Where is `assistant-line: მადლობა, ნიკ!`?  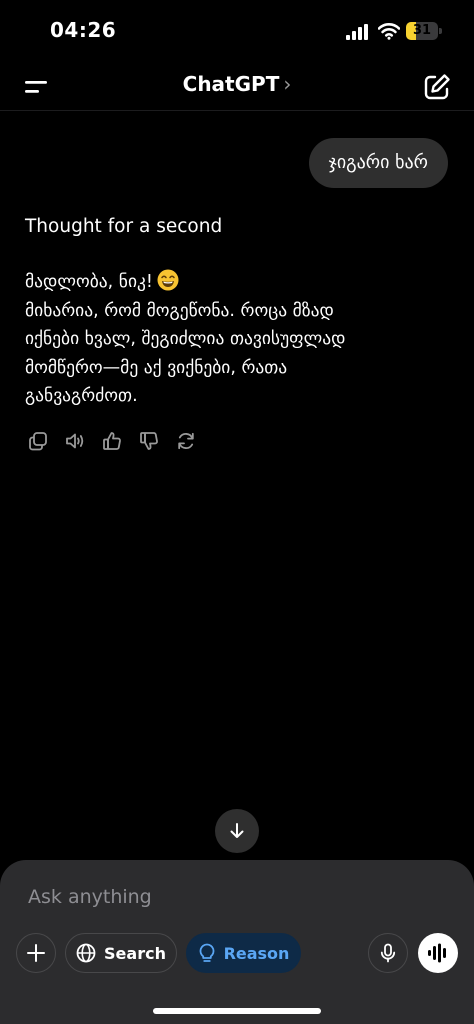 assistant-line: მადლობა, ნიკ! is located at coordinates (235, 282).